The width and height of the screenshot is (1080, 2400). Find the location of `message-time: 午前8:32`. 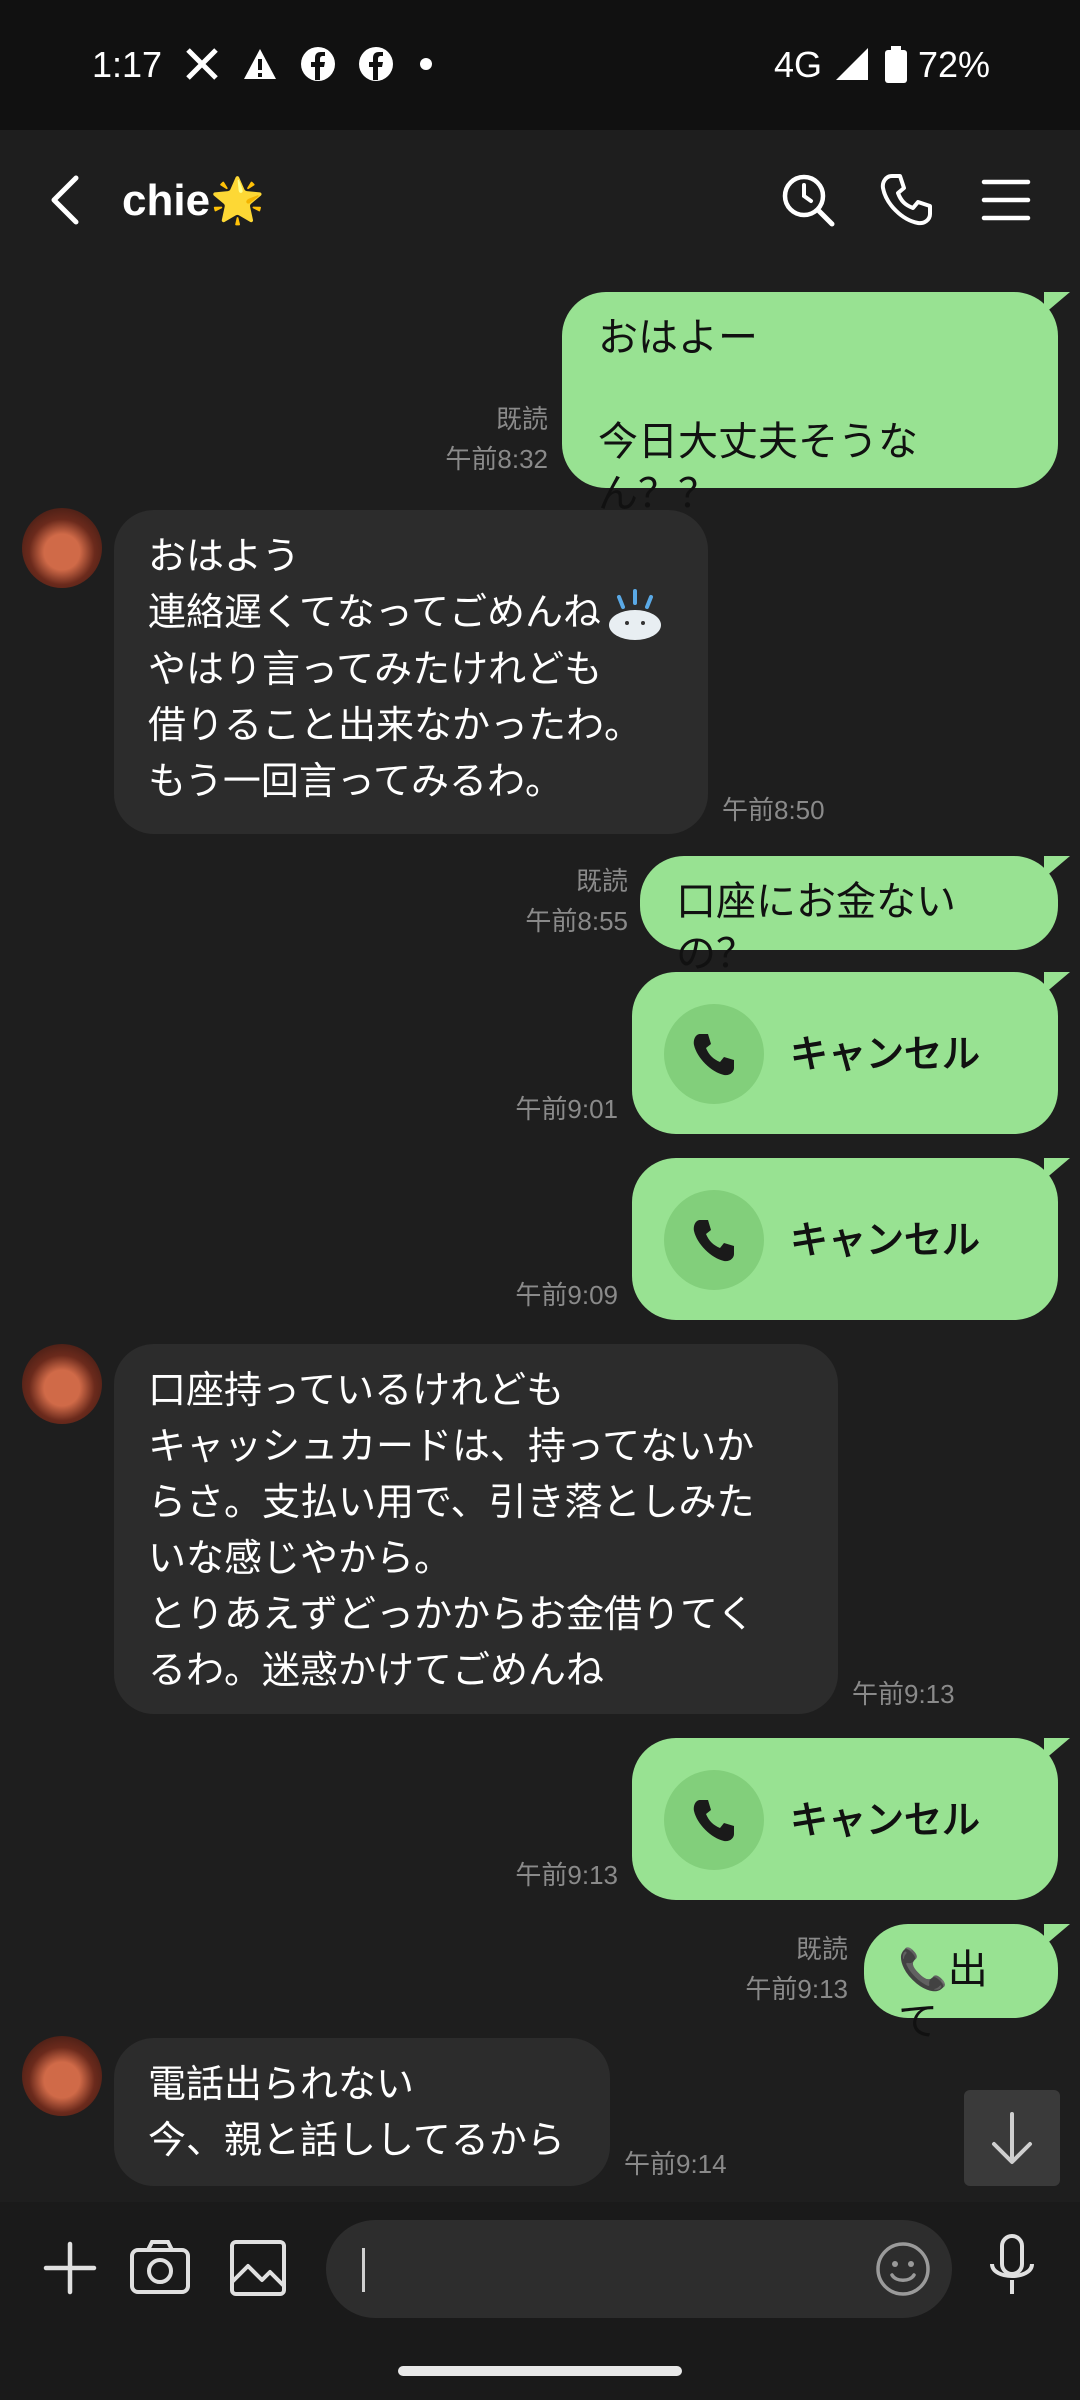

message-time: 午前8:32 is located at coordinates (496, 459).